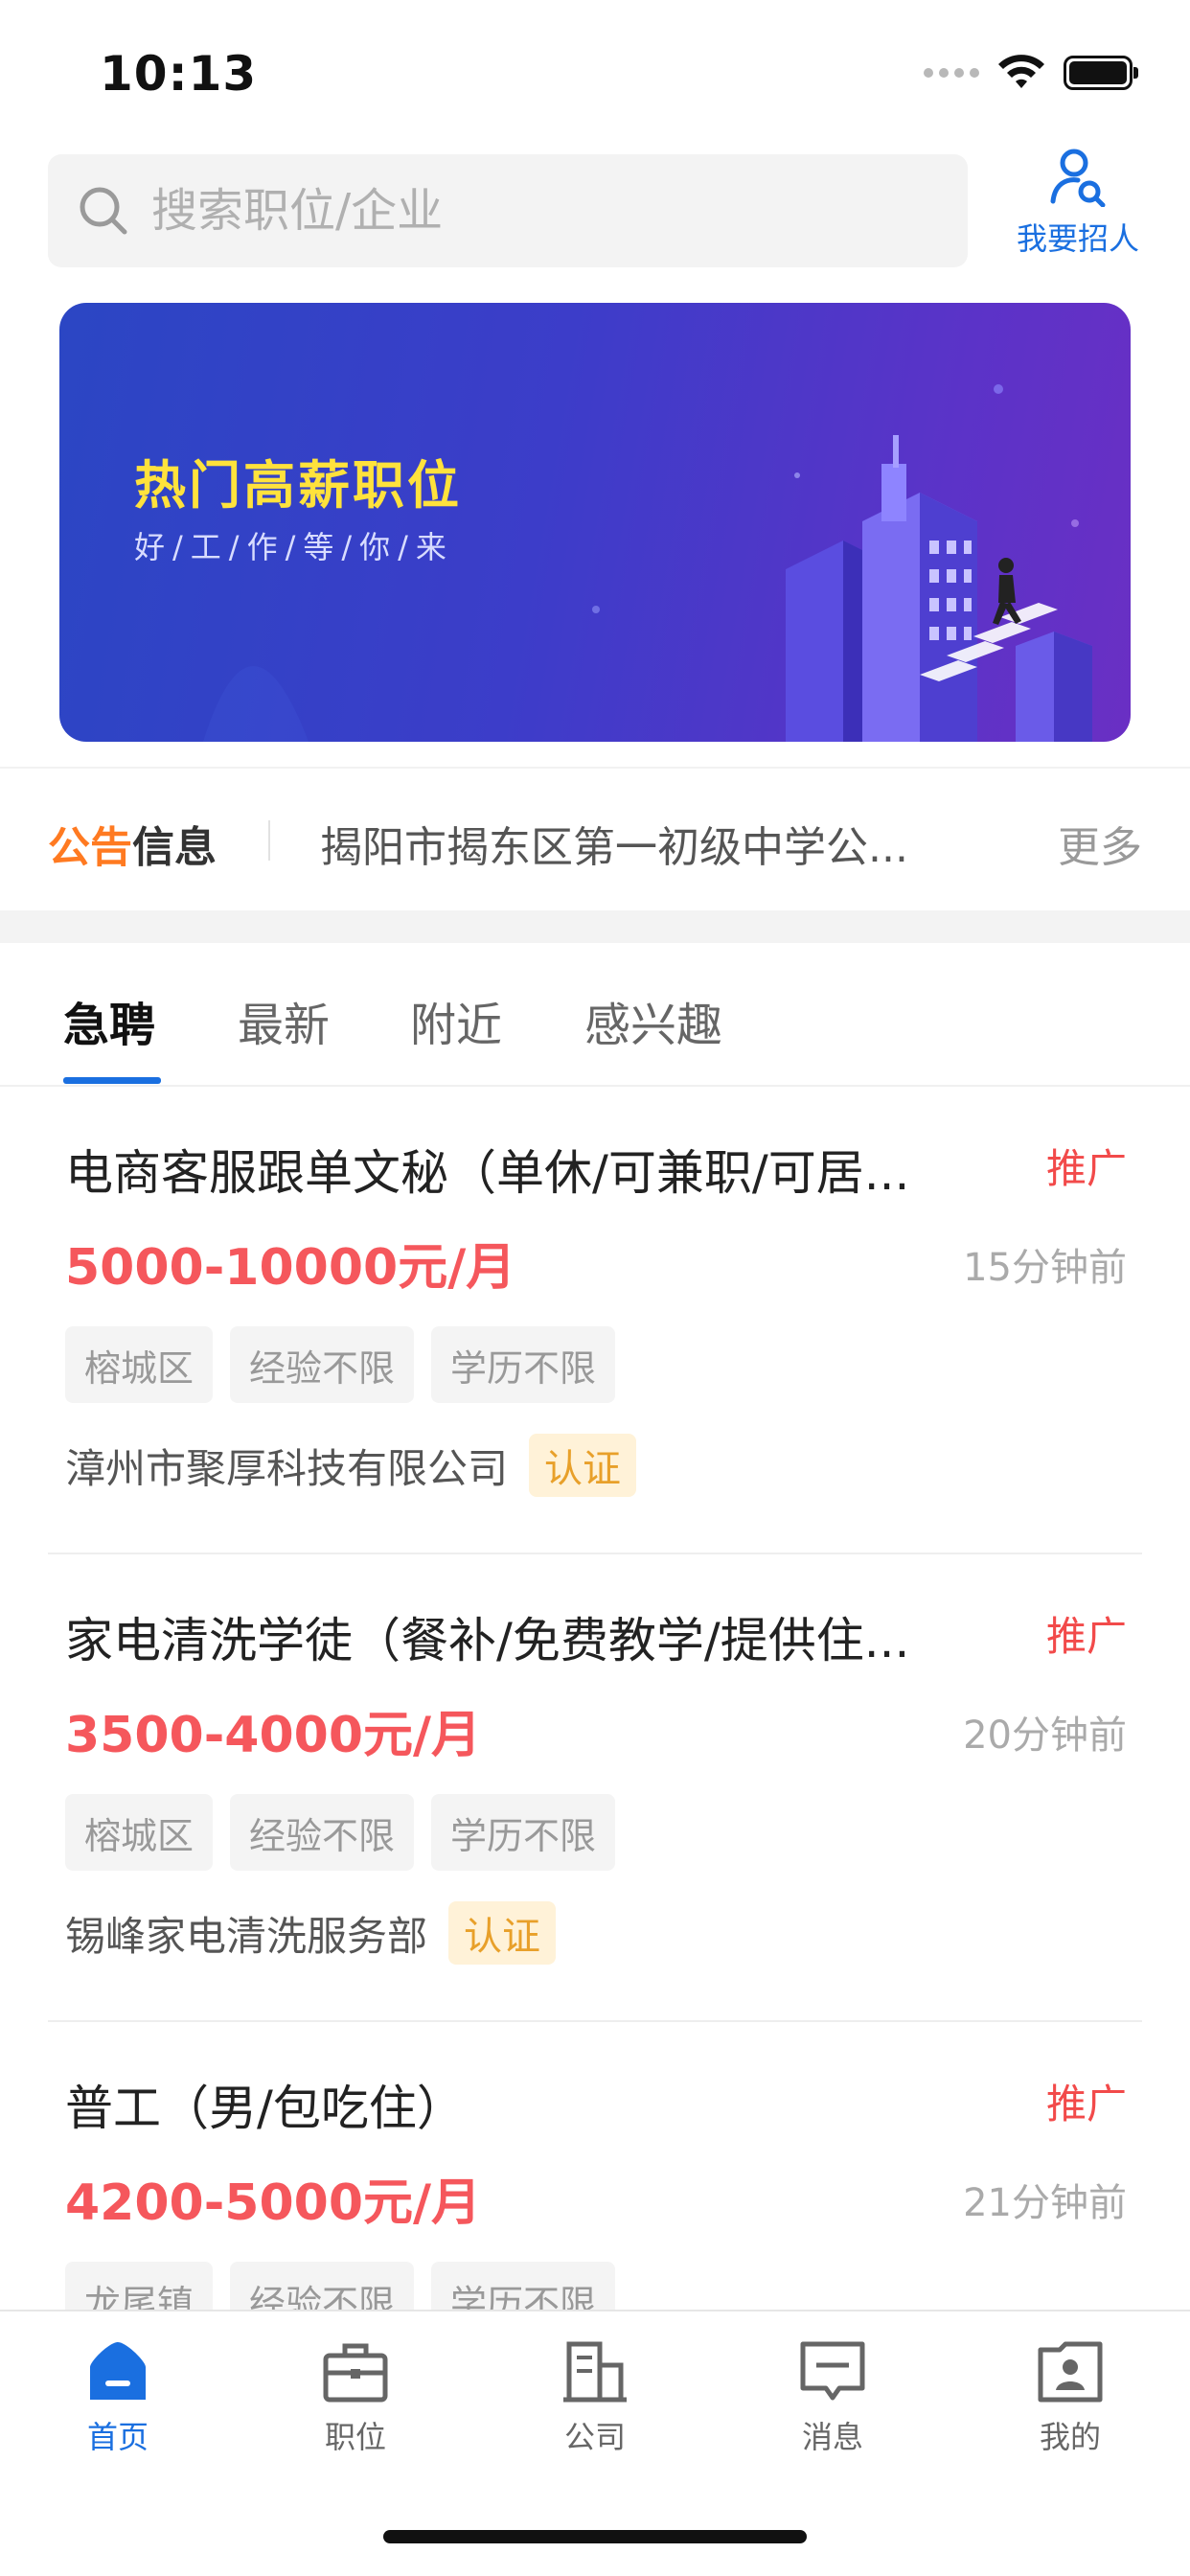 The width and height of the screenshot is (1190, 2576). I want to click on notice-bar: 公告信息 揭阳市揭东区第一初级中学公... 更多, so click(595, 838).